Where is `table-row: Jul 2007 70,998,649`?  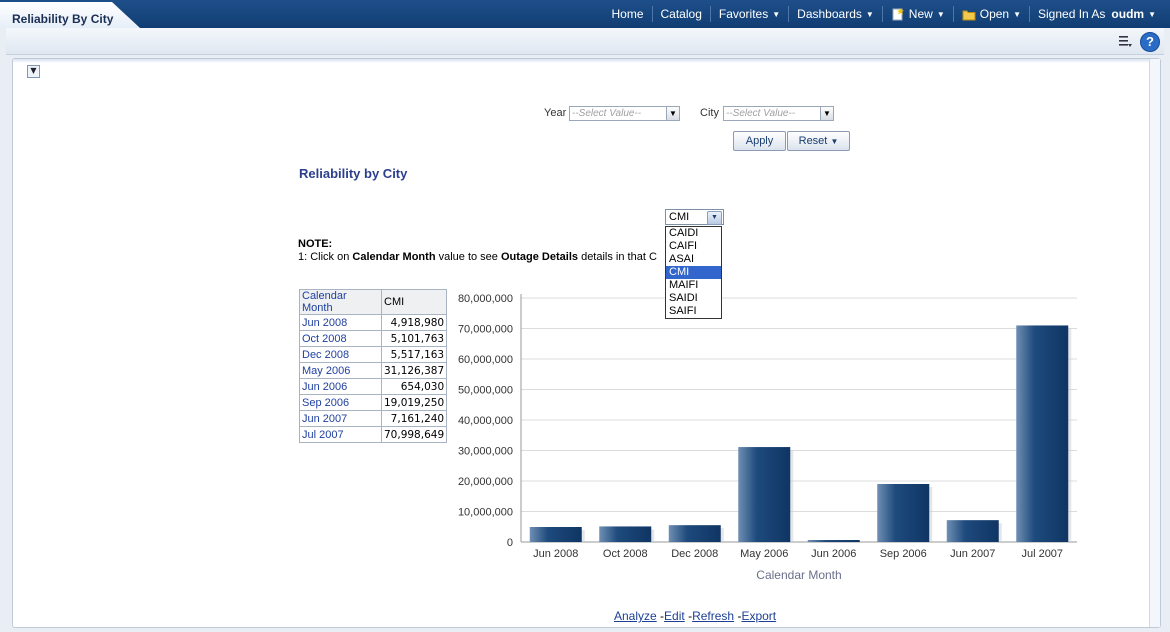 table-row: Jul 2007 70,998,649 is located at coordinates (373, 434).